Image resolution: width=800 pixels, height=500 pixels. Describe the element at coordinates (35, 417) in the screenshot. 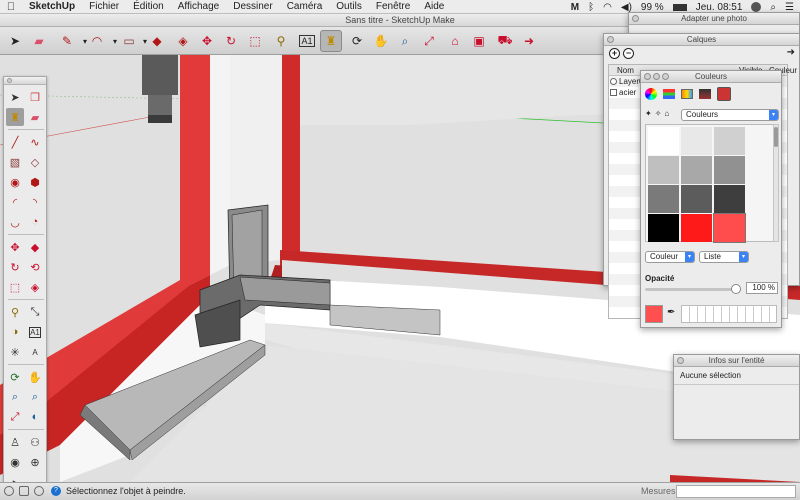

I see `palette-previous-view-icon: ◐` at that location.